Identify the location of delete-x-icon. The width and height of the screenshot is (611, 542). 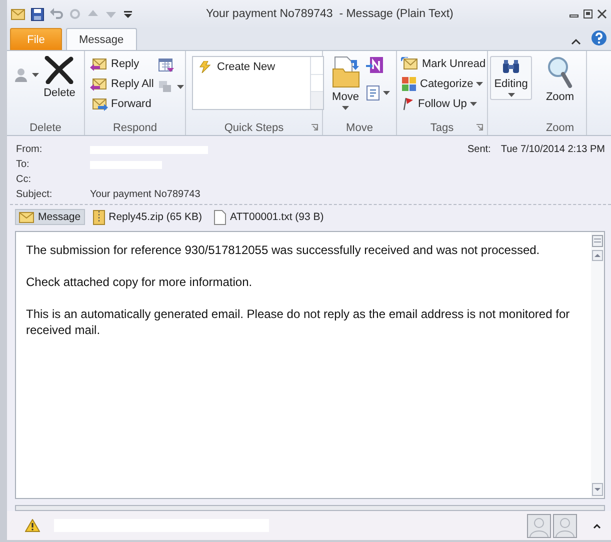
(59, 70).